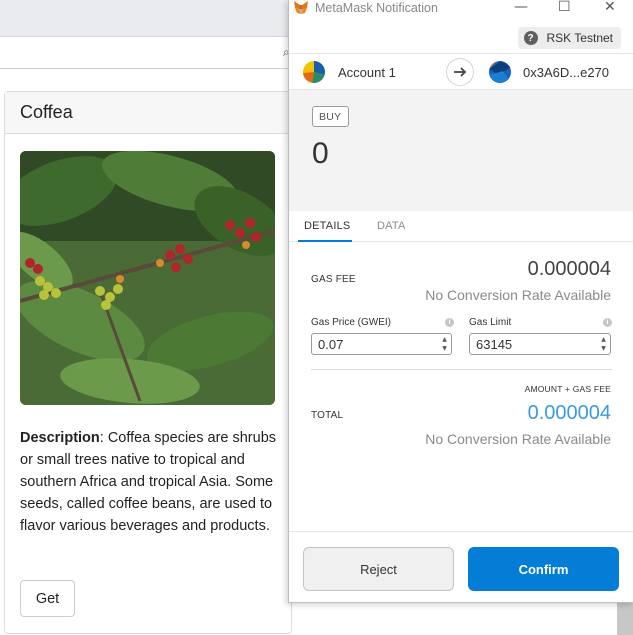  Describe the element at coordinates (461, 566) in the screenshot. I see `popup-footer: Reject Confirm` at that location.